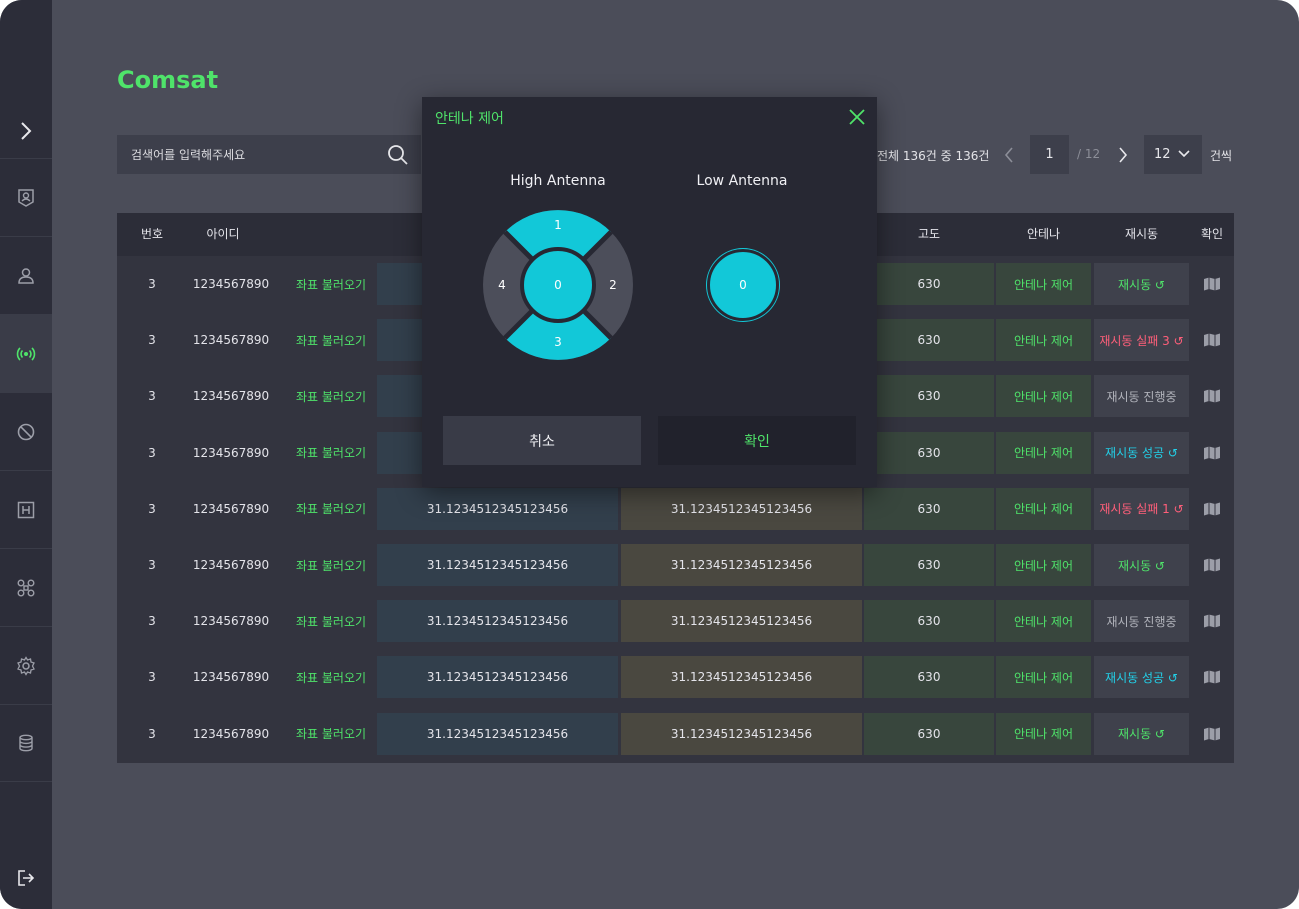  Describe the element at coordinates (495, 285) in the screenshot. I see `dpad-left-button` at that location.